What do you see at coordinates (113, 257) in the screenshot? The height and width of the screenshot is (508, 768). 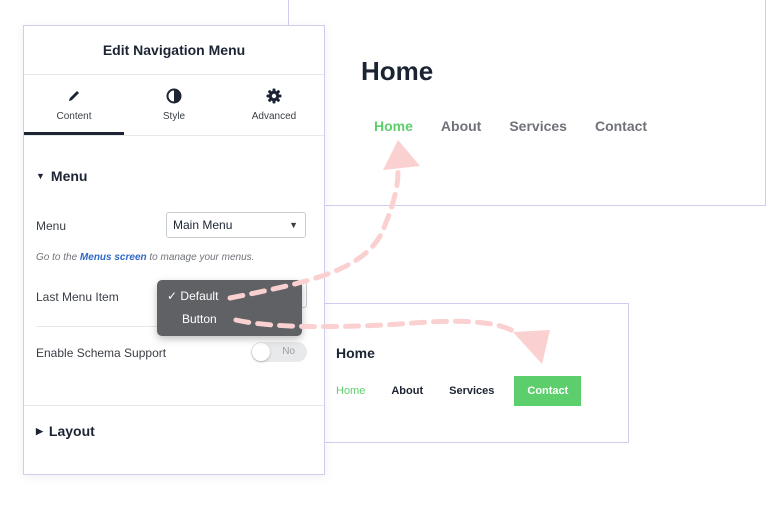 I see `menus-screen-link: Menus screen` at bounding box center [113, 257].